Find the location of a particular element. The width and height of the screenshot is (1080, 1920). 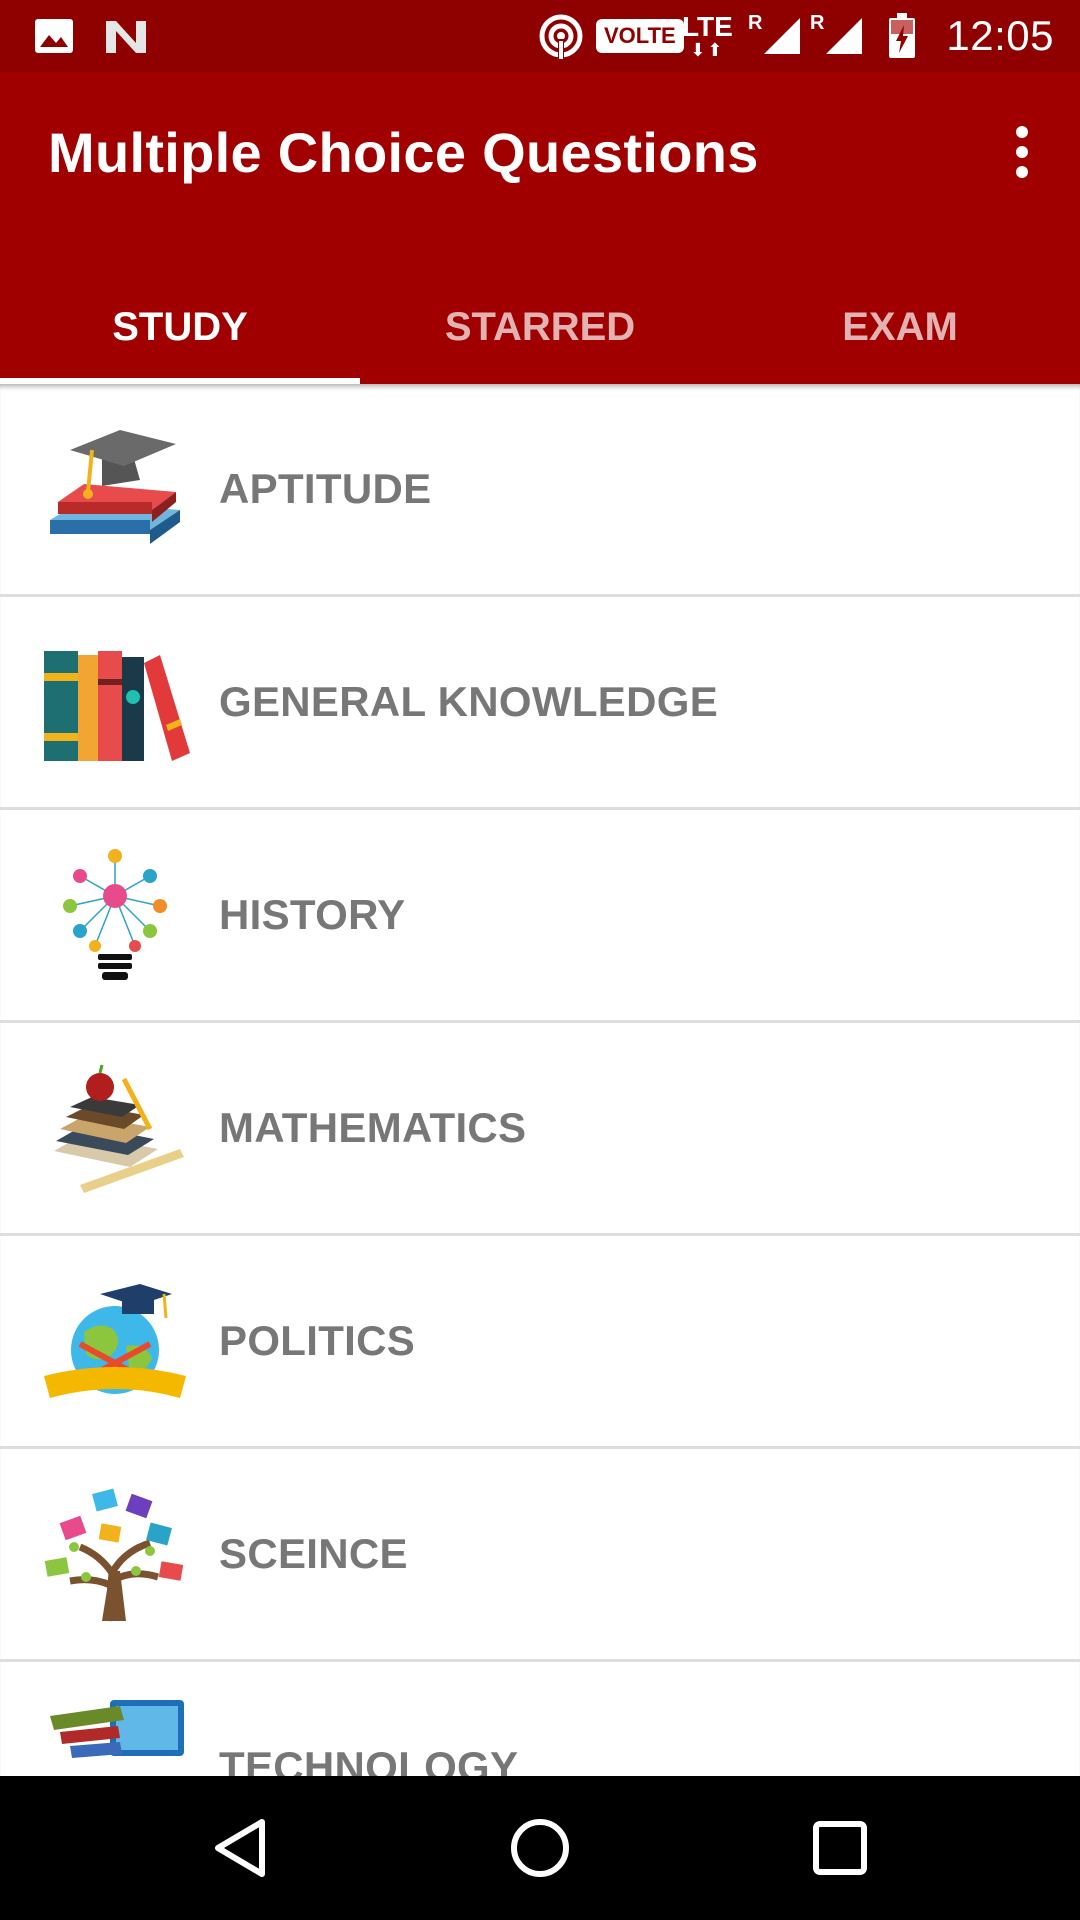

volte-label: VOLTE is located at coordinates (640, 36).